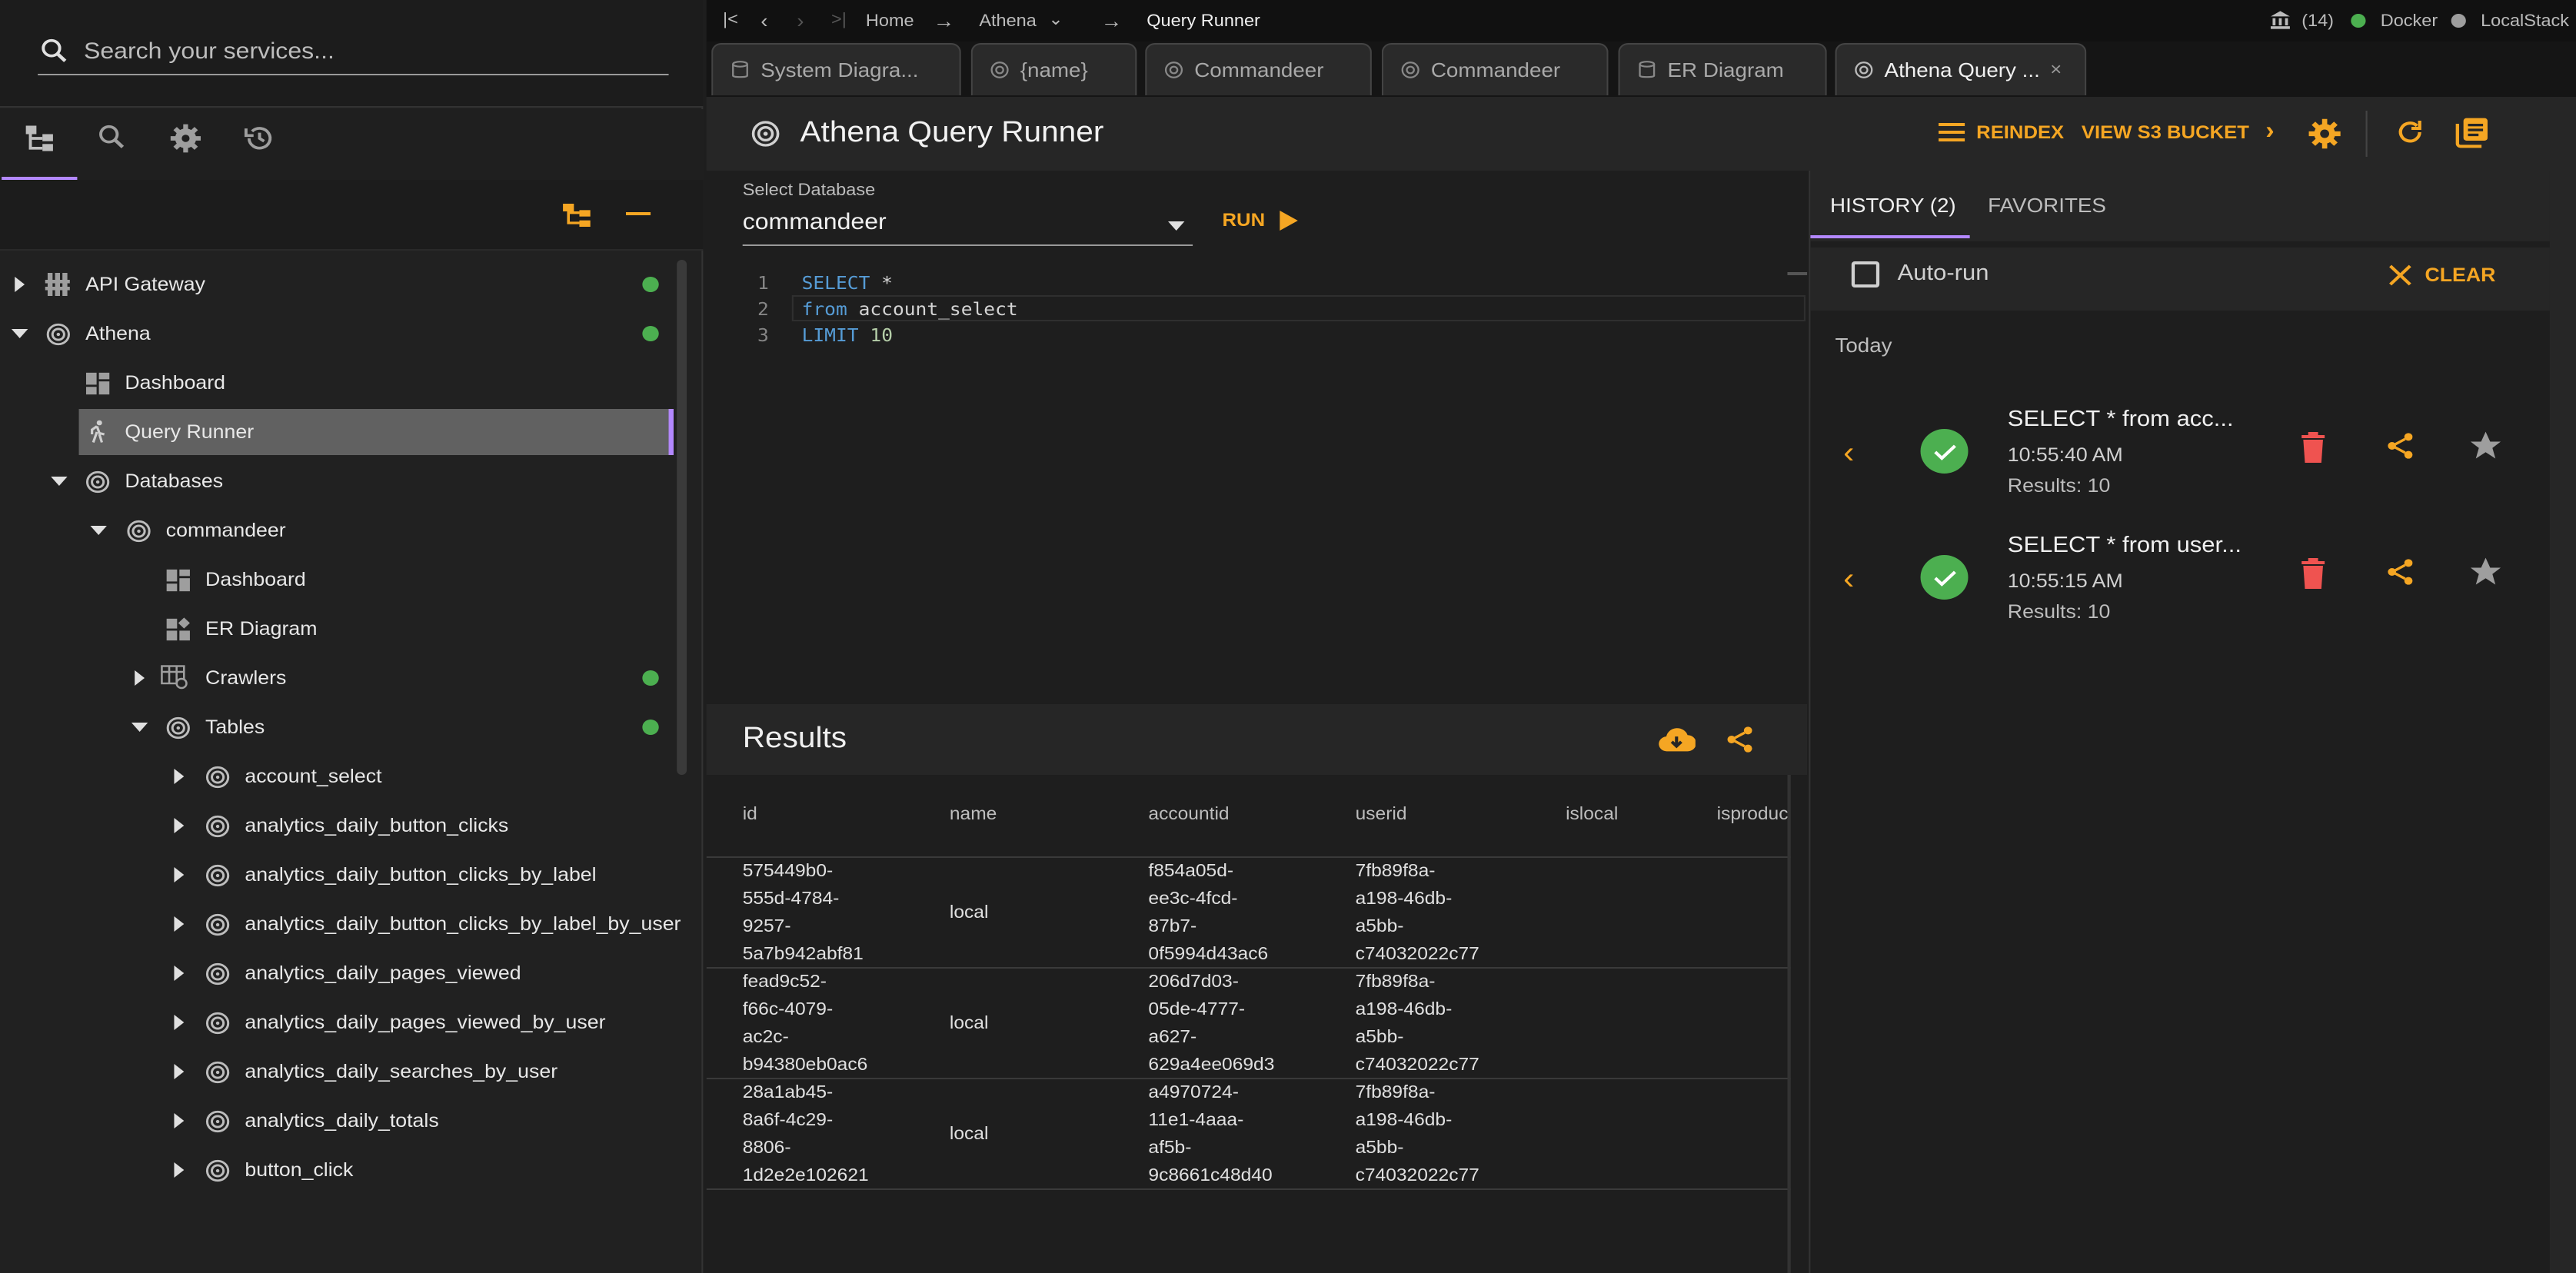 Image resolution: width=2576 pixels, height=1273 pixels. What do you see at coordinates (577, 215) in the screenshot?
I see `expand-tree-button` at bounding box center [577, 215].